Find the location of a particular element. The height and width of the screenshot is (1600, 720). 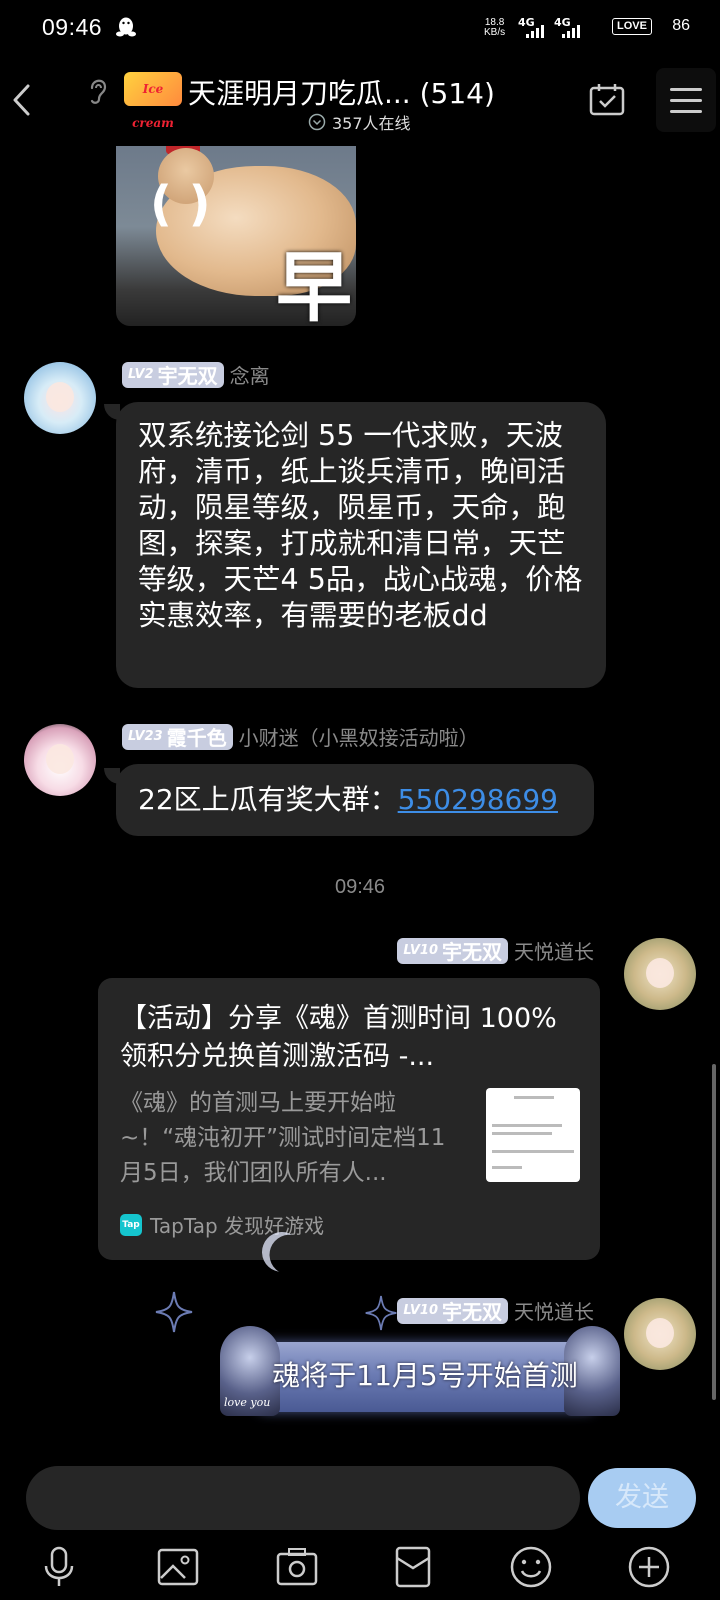

image-icon is located at coordinates (178, 1567).